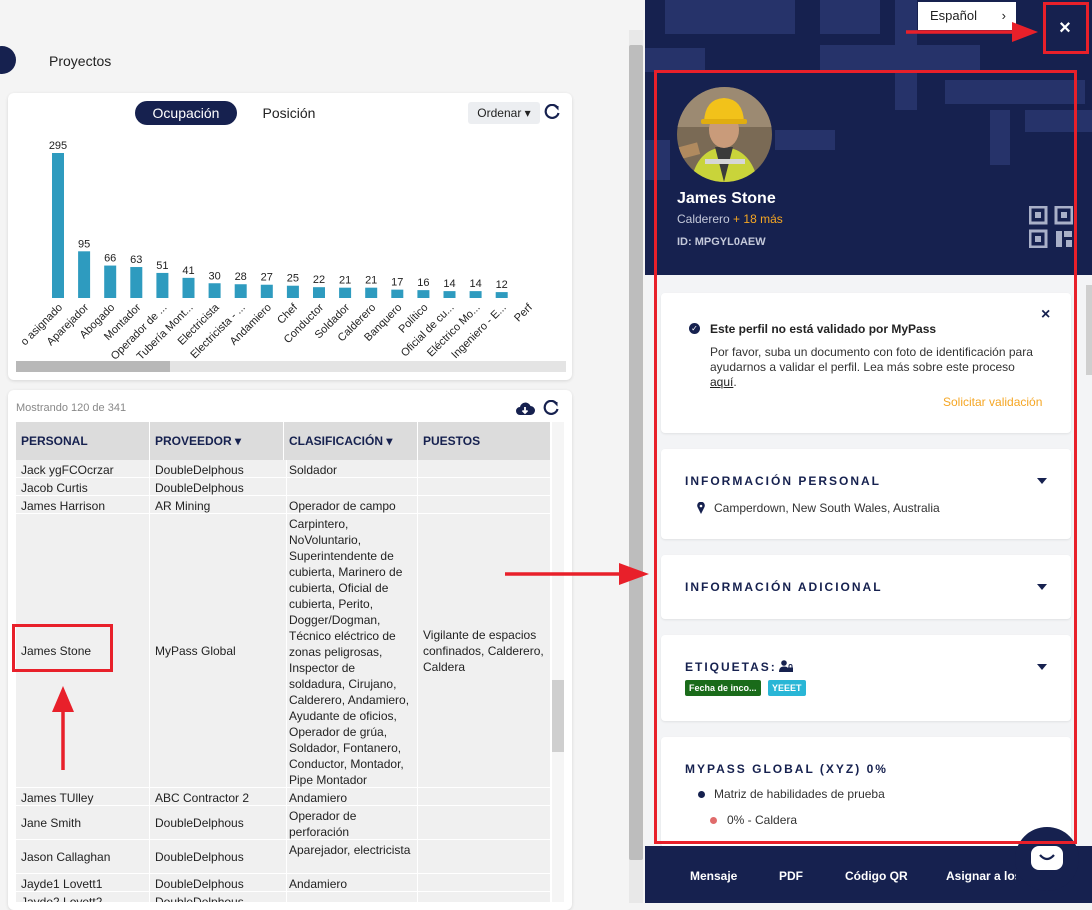  I want to click on tab-position: Posición, so click(289, 113).